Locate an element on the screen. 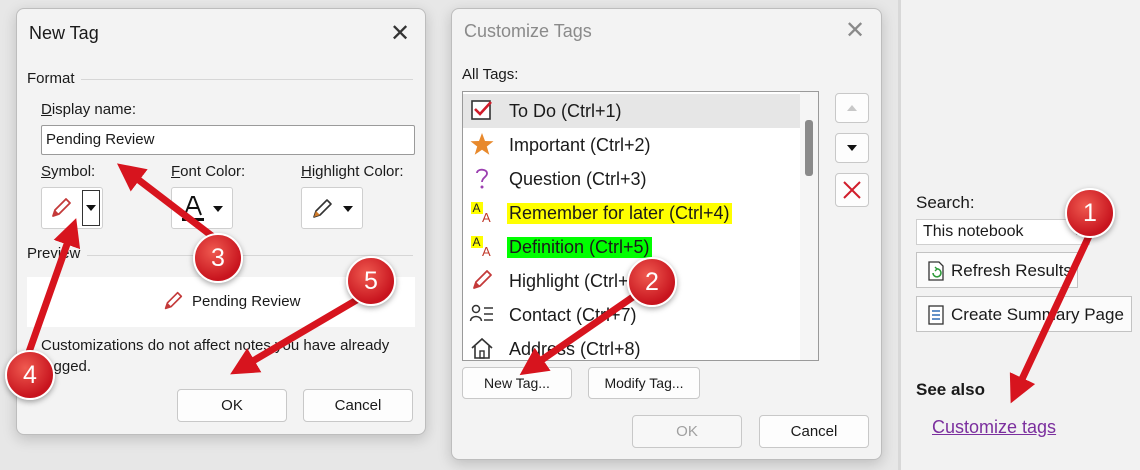  all-tags-label: All Tags: is located at coordinates (490, 74).